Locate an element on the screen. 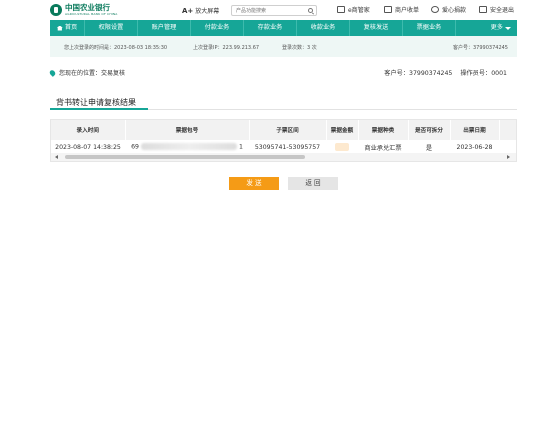  logout-icon is located at coordinates (483, 9).